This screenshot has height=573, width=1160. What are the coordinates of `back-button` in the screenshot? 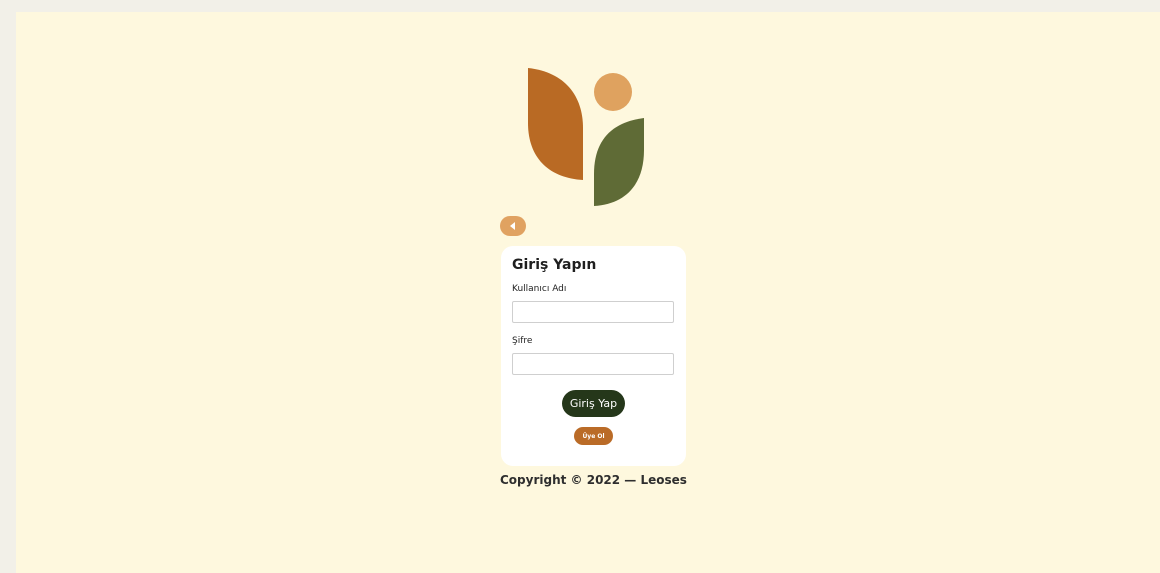 It's located at (513, 226).